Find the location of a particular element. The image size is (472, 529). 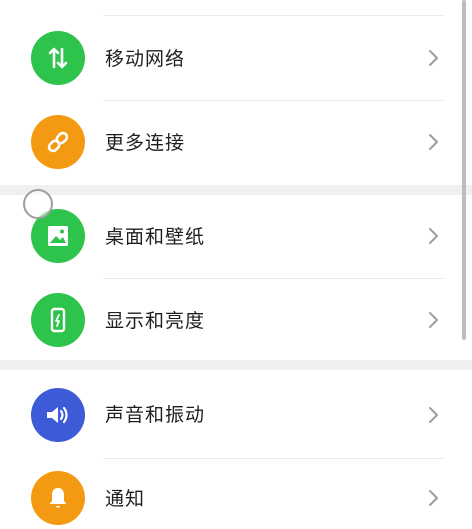

settings-item-top-partial is located at coordinates (236, 7).